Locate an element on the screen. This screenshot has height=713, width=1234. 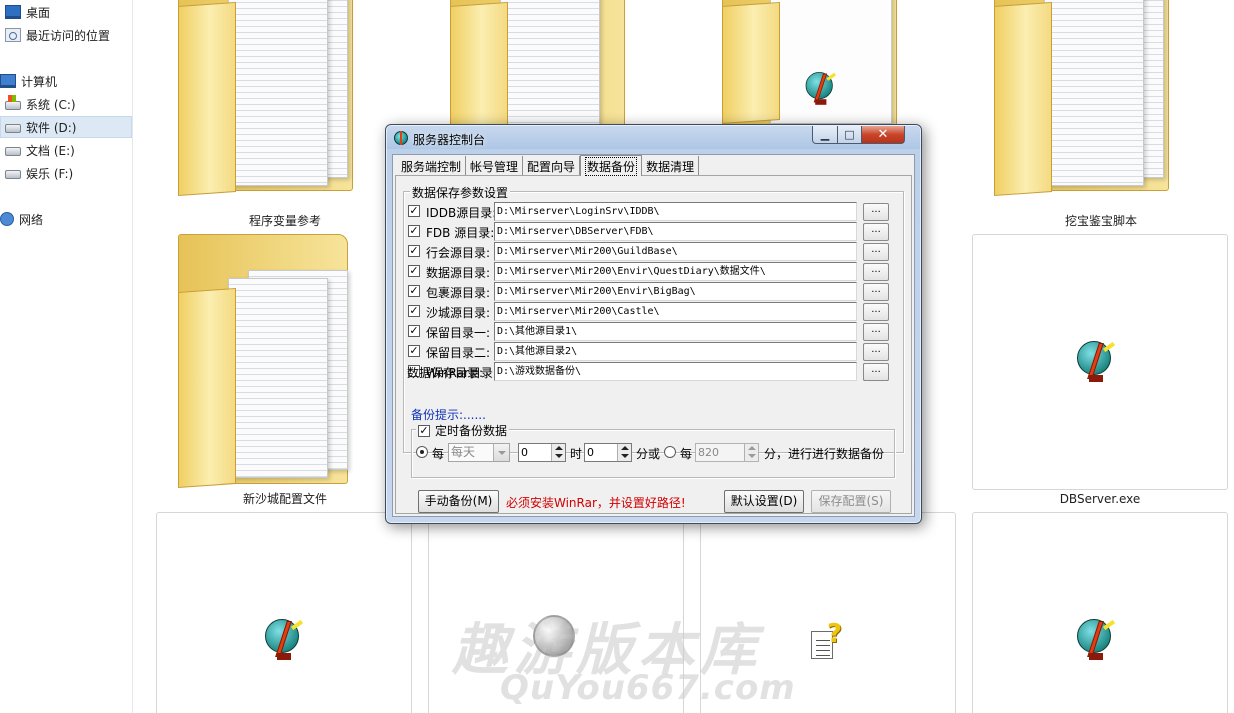
save-dir-label: 数据保存目录: is located at coordinates (445, 373).